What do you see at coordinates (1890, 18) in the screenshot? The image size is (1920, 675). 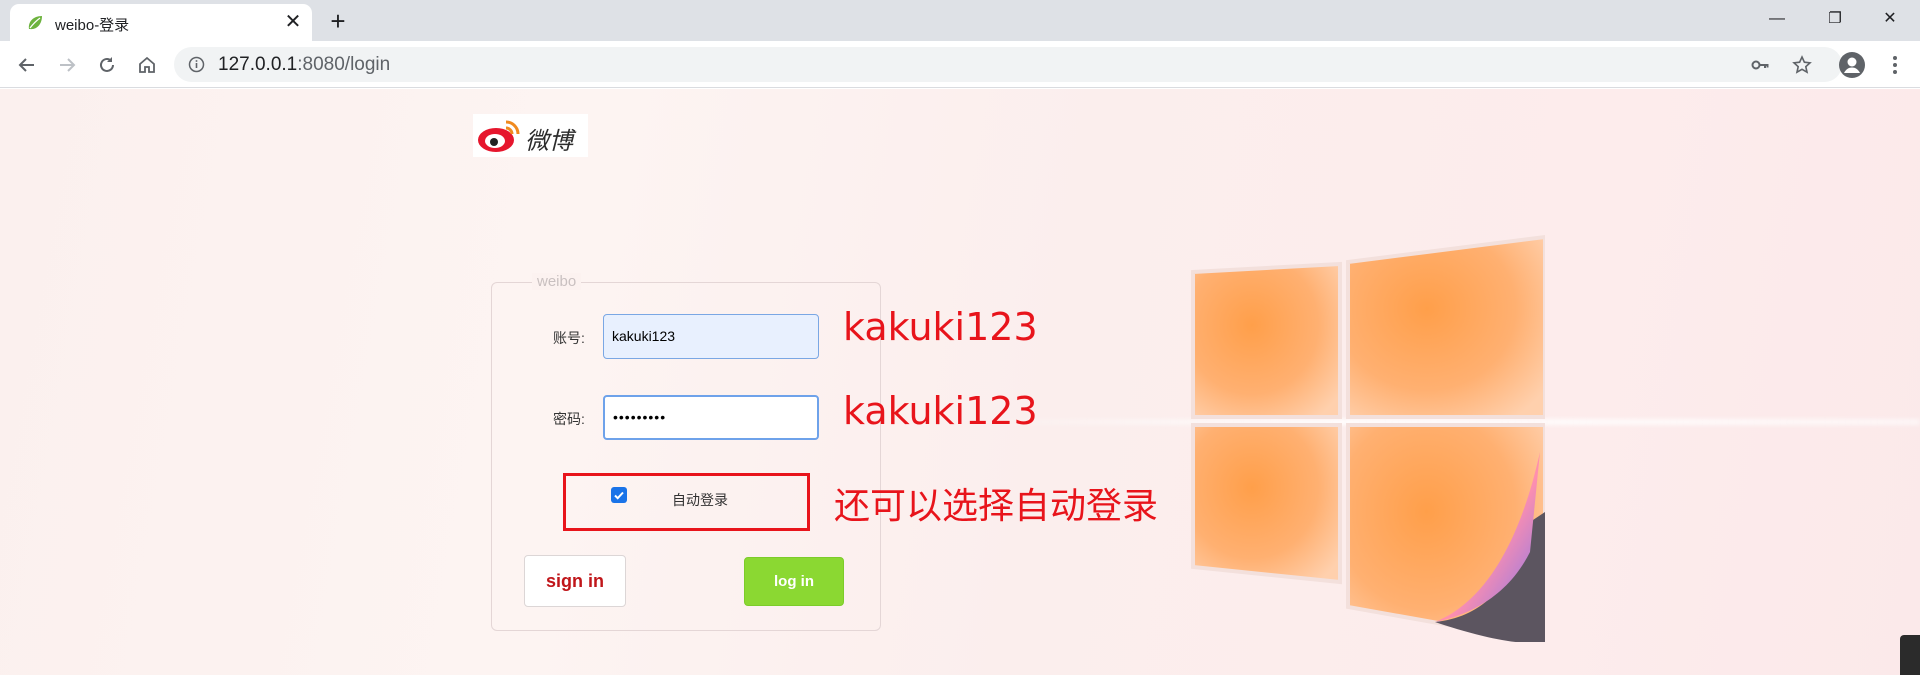 I see `close-window-button: ✕` at bounding box center [1890, 18].